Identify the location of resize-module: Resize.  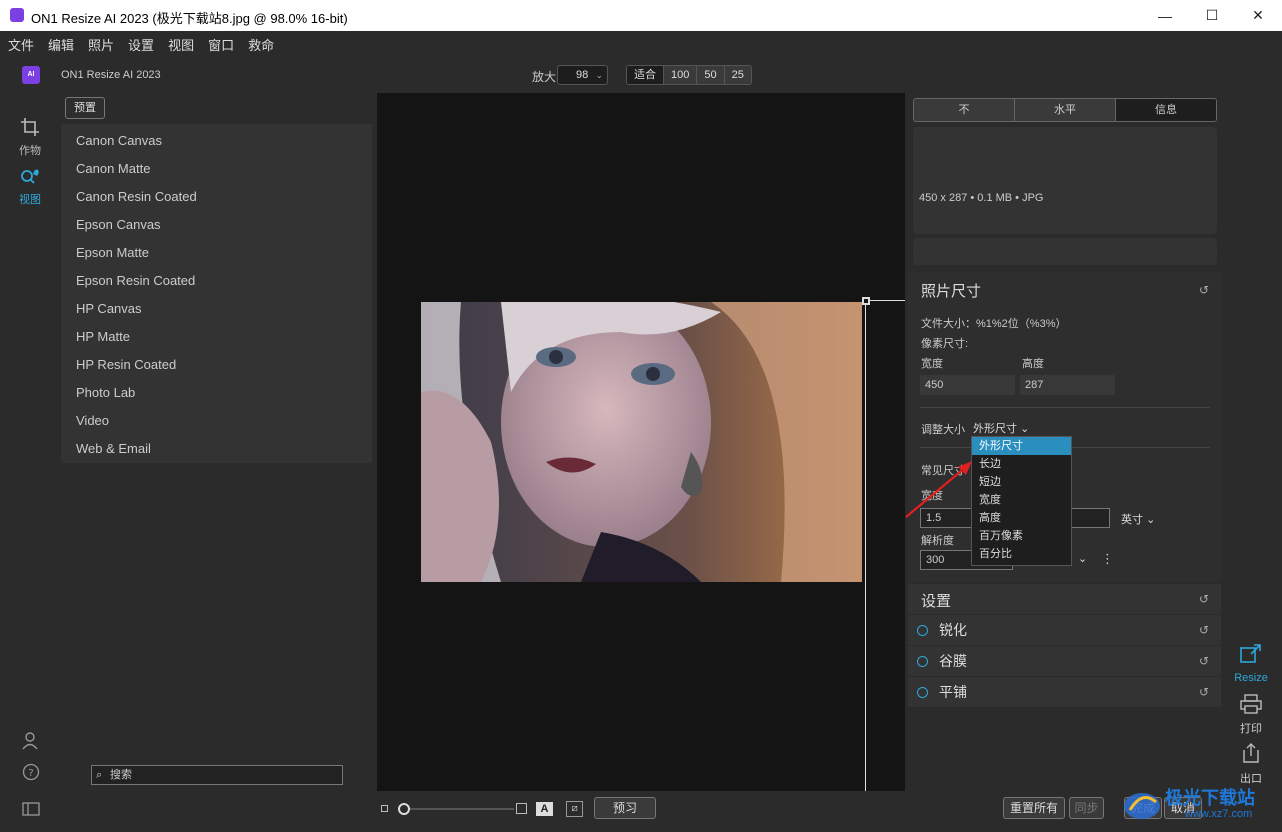
(1251, 664).